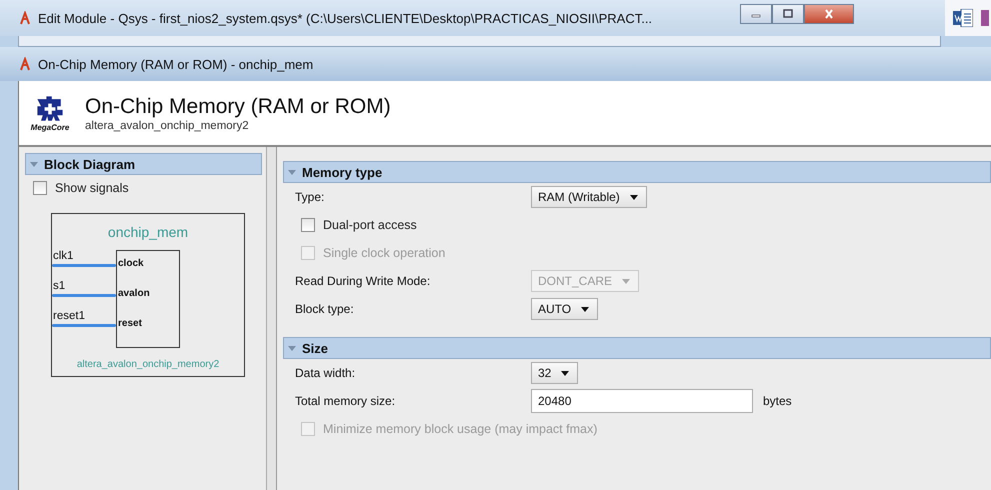 This screenshot has width=991, height=490. Describe the element at coordinates (131, 263) in the screenshot. I see `port-label: clock` at that location.